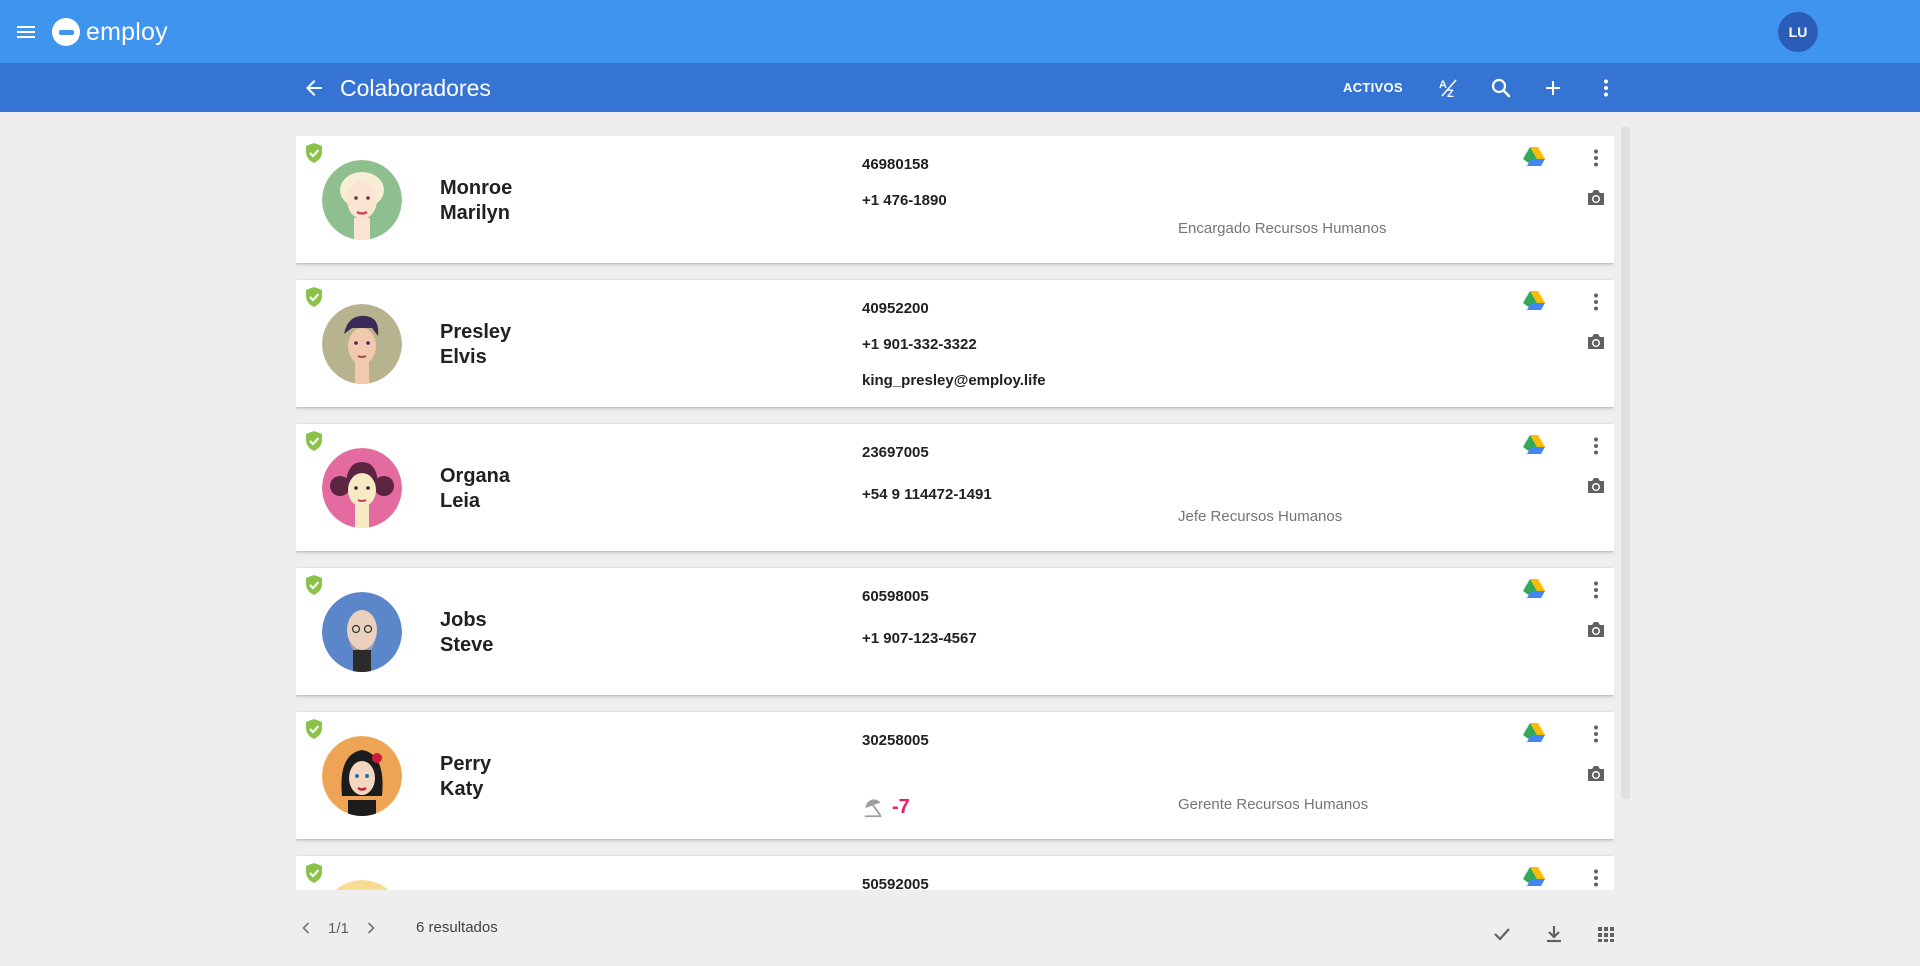  Describe the element at coordinates (1449, 88) in the screenshot. I see `sort-az-icon: A Z` at that location.